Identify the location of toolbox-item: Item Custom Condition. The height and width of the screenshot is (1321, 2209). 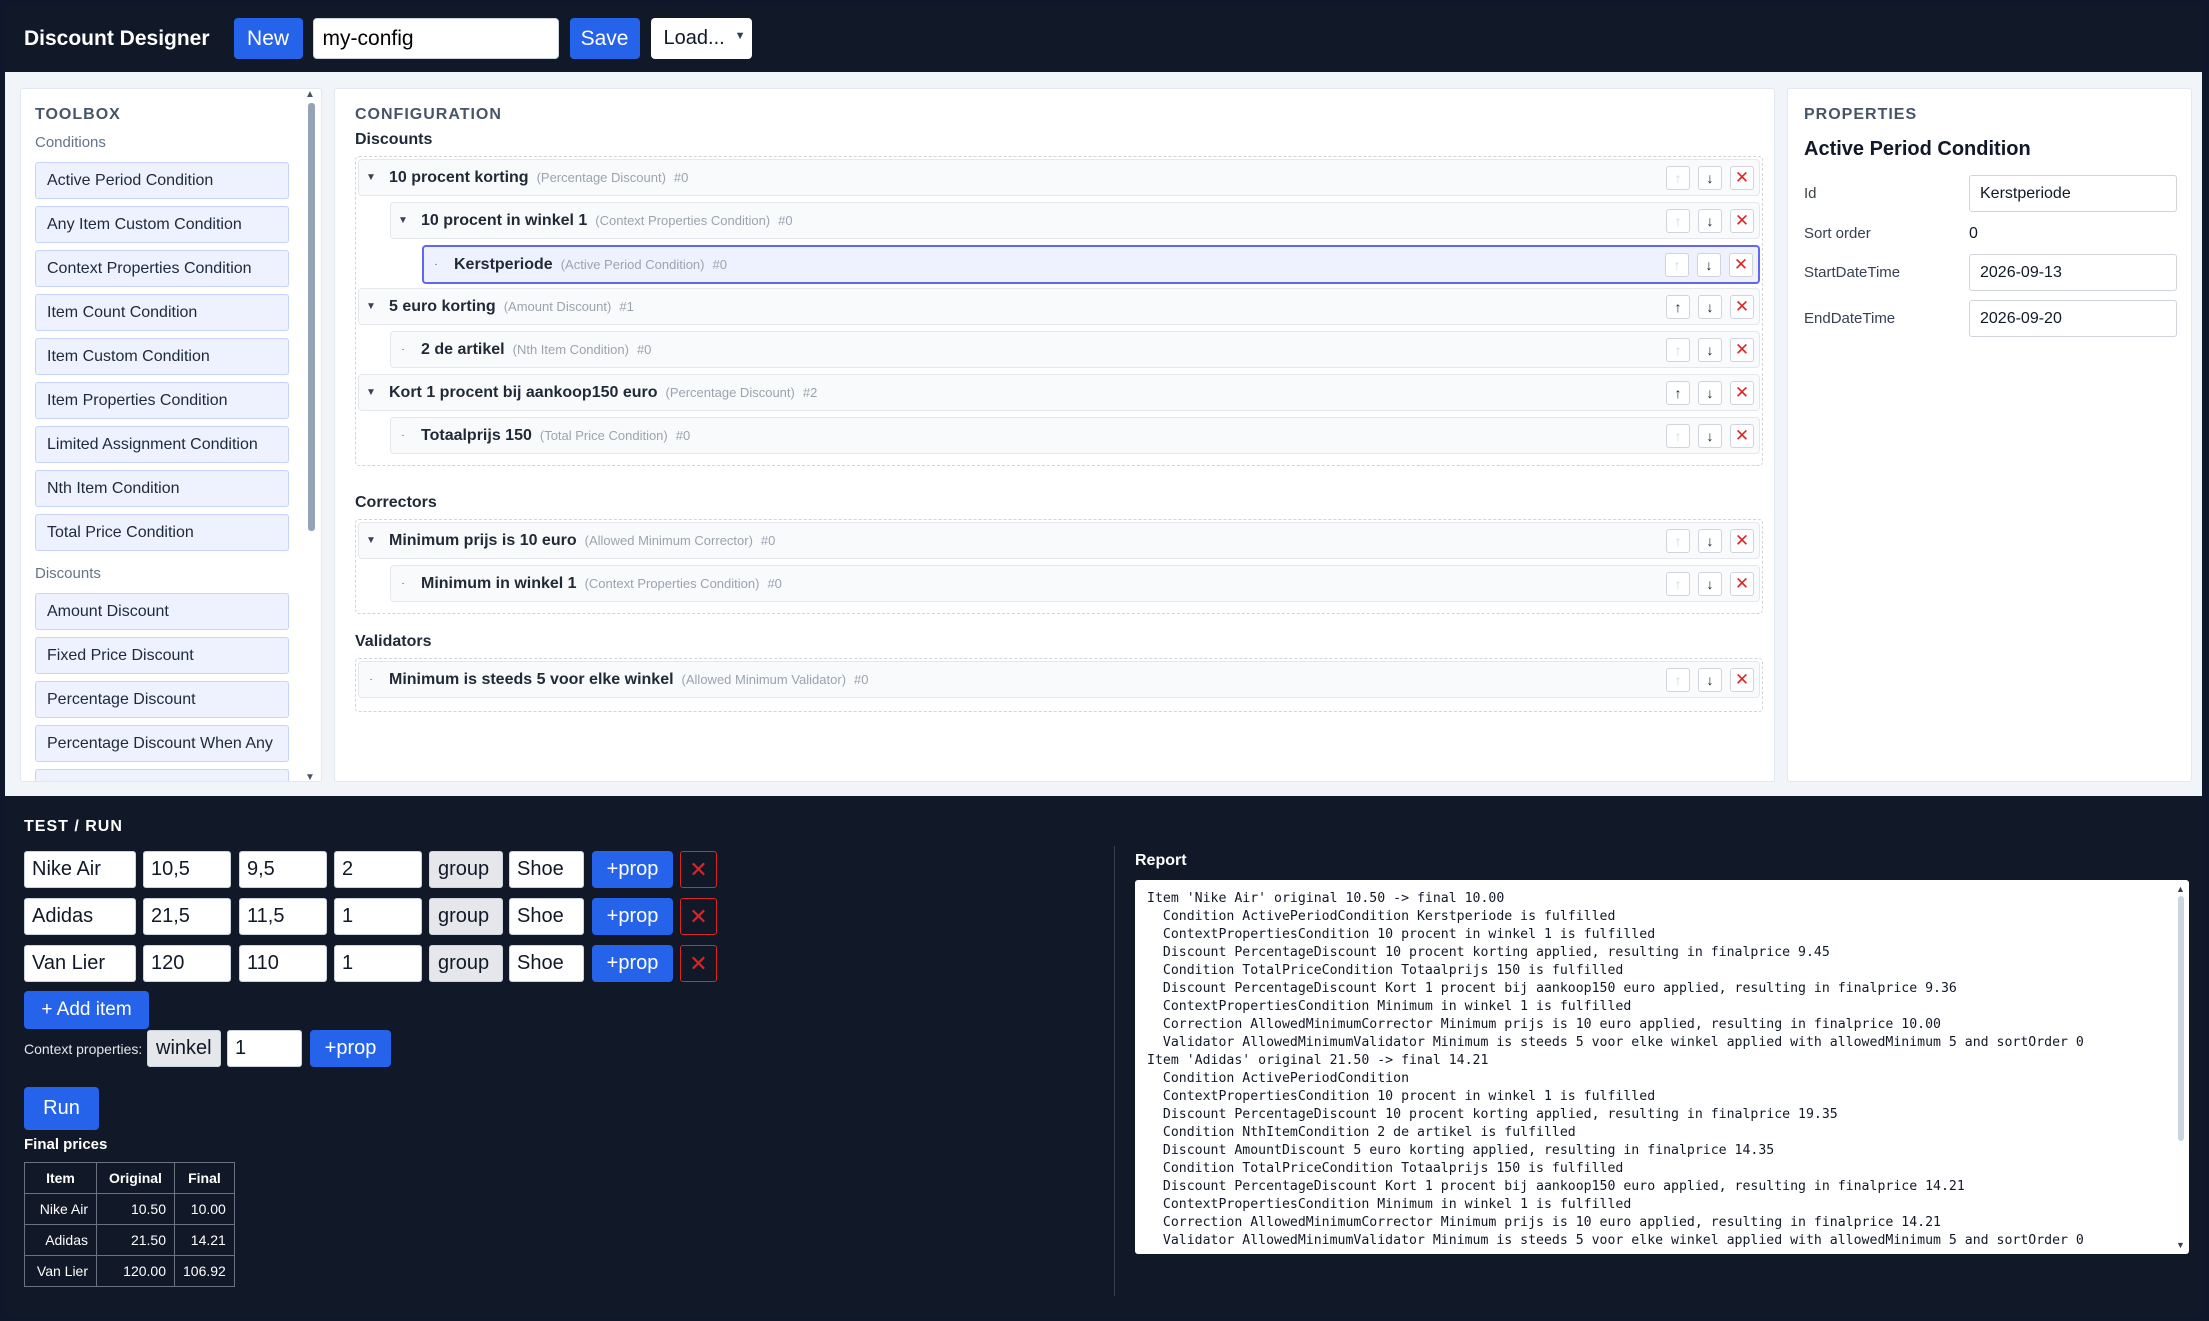
(162, 356).